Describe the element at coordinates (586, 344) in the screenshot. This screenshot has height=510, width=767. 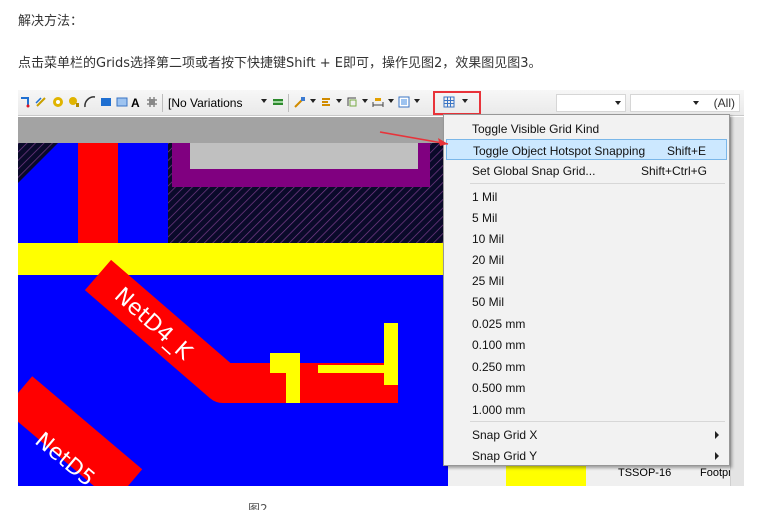
I see `menu-item-0-100-mm: 0.100 mm` at that location.